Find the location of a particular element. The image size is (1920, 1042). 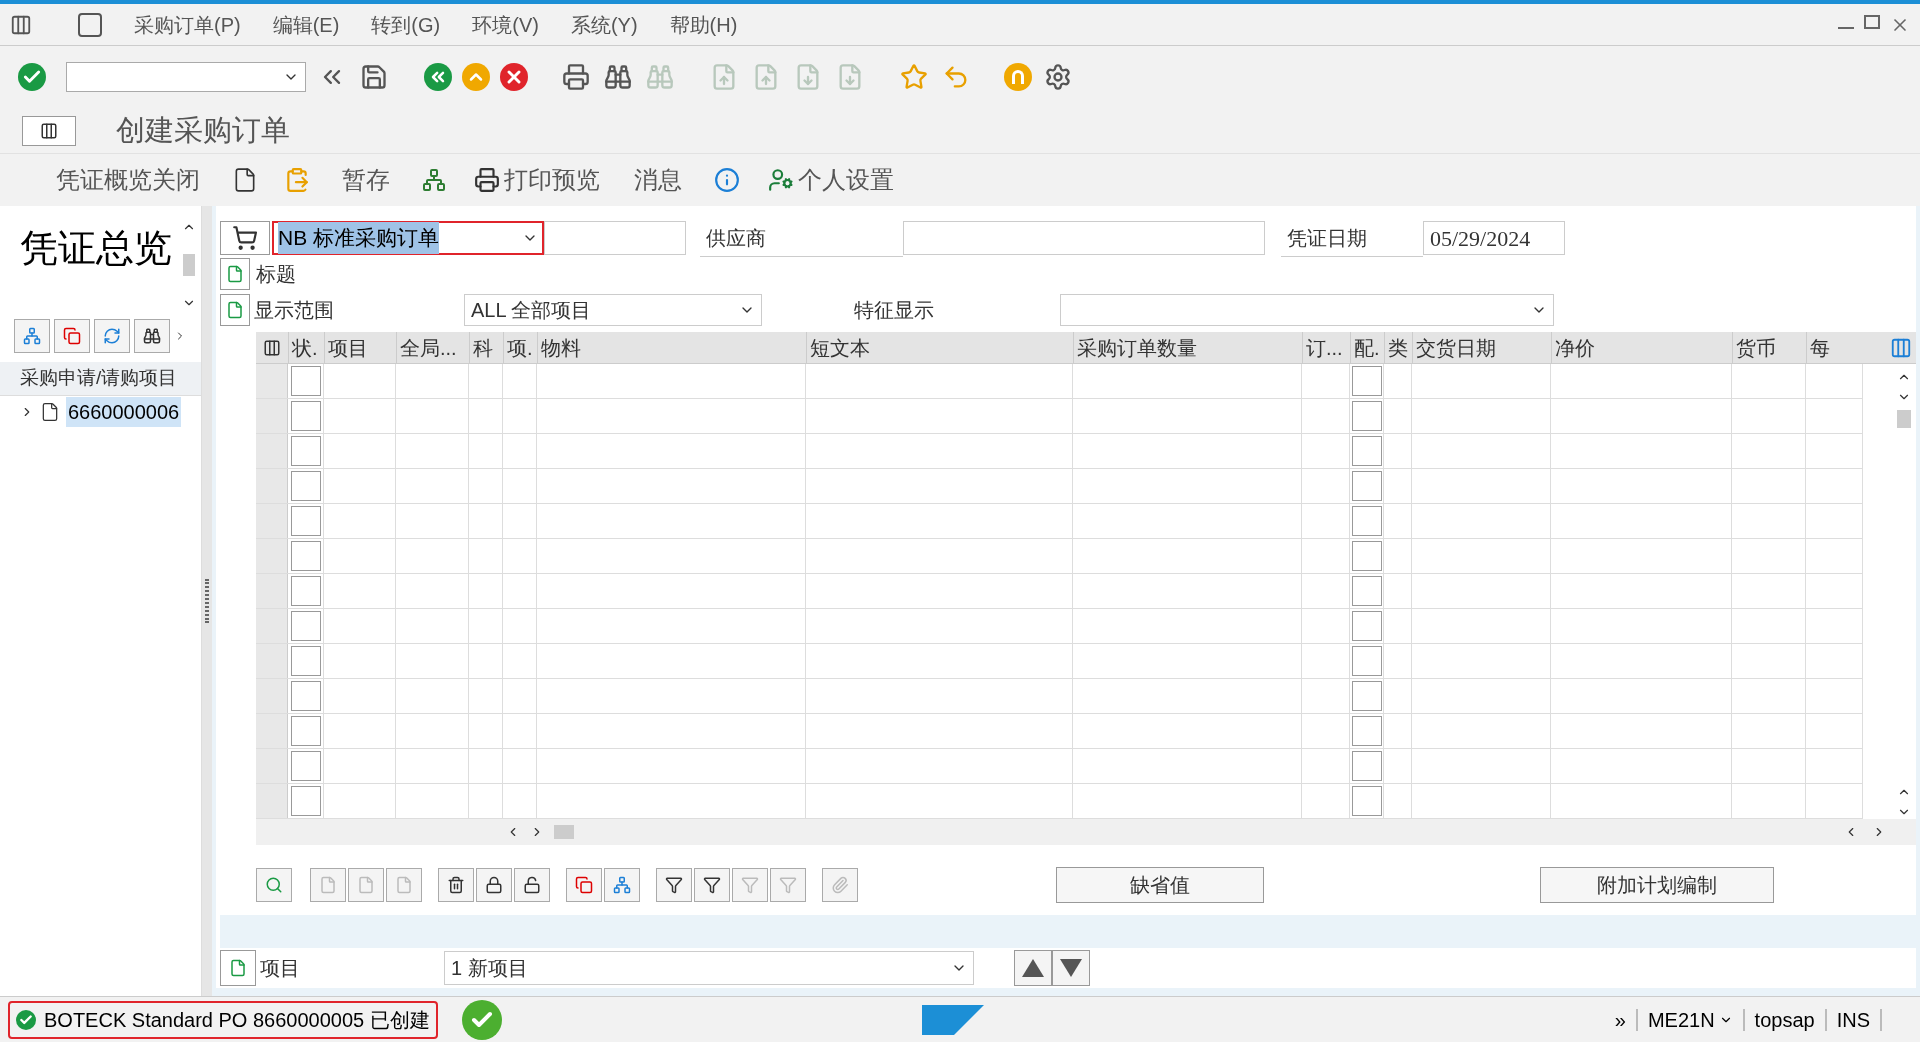

command-field is located at coordinates (186, 77).